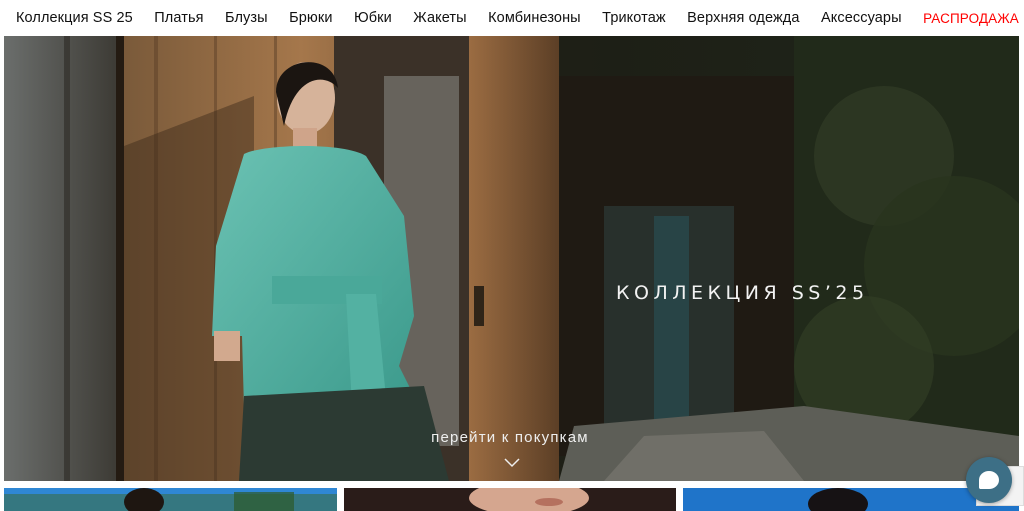 The width and height of the screenshot is (1024, 511). What do you see at coordinates (510, 437) in the screenshot?
I see `shop-now-link: перейти к покупкам` at bounding box center [510, 437].